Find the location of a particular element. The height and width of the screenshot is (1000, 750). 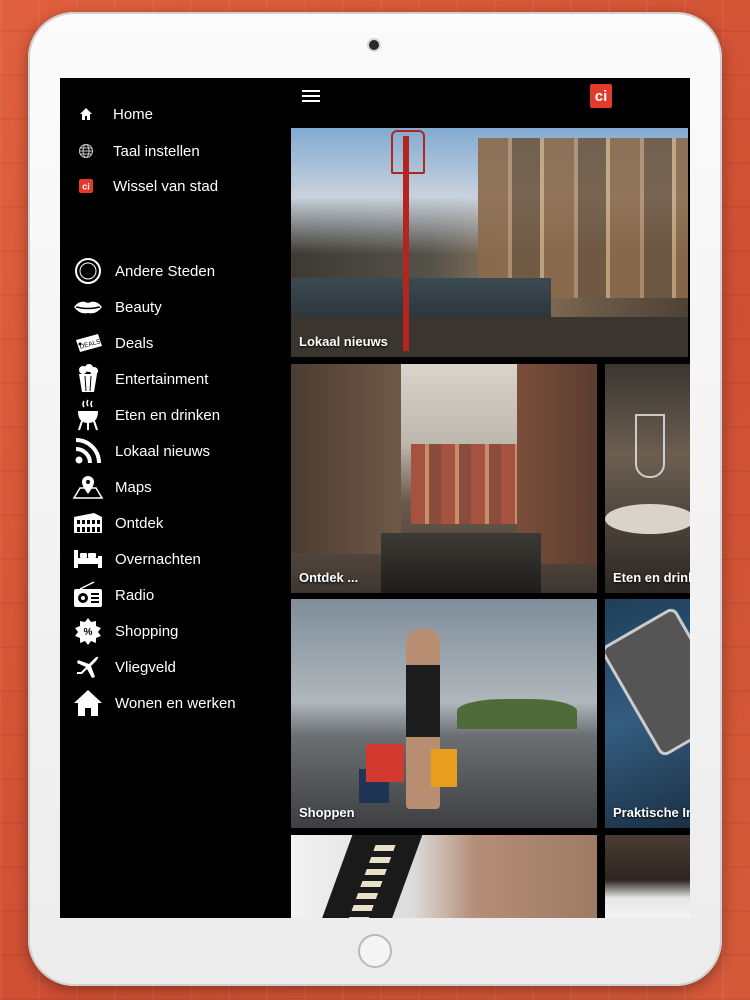

sidebar-item-entertainment: Entertainment is located at coordinates (179, 379).